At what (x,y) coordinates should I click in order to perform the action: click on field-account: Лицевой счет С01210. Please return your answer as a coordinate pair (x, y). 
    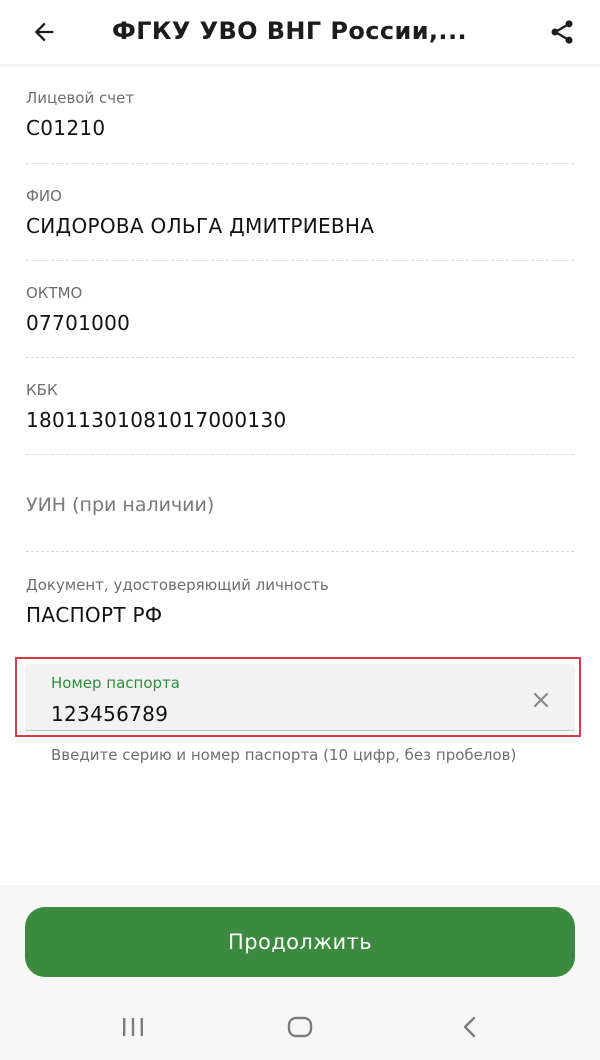
    Looking at the image, I should click on (300, 117).